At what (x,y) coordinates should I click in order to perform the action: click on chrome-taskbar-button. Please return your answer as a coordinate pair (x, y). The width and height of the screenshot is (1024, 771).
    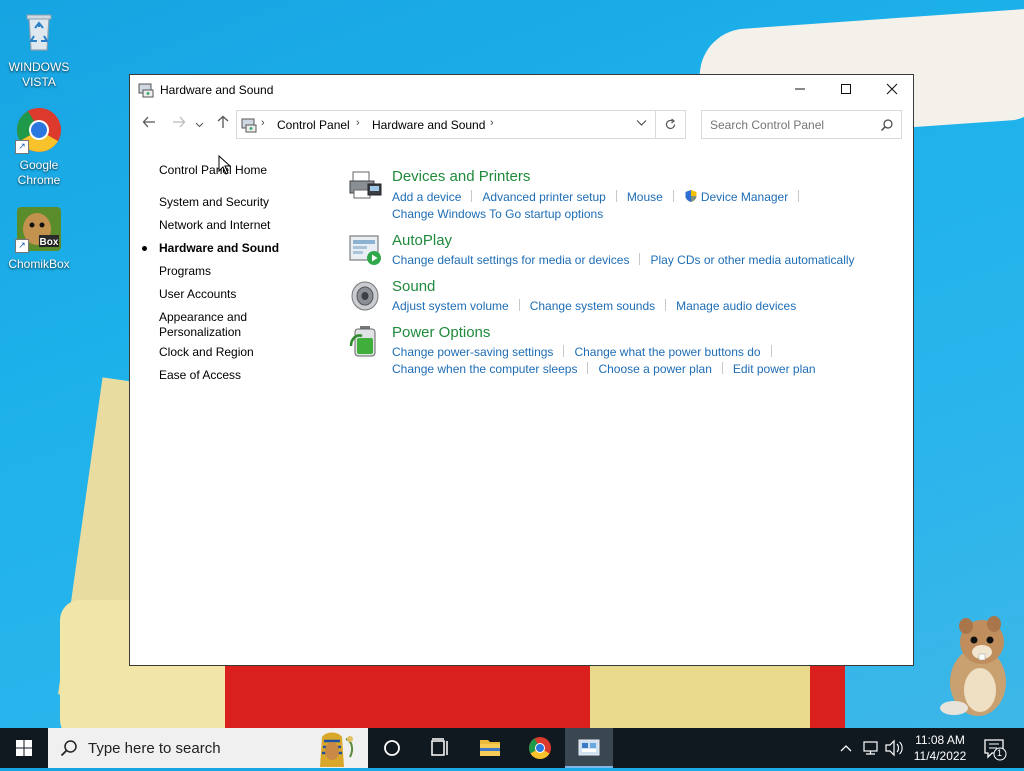
    Looking at the image, I should click on (540, 748).